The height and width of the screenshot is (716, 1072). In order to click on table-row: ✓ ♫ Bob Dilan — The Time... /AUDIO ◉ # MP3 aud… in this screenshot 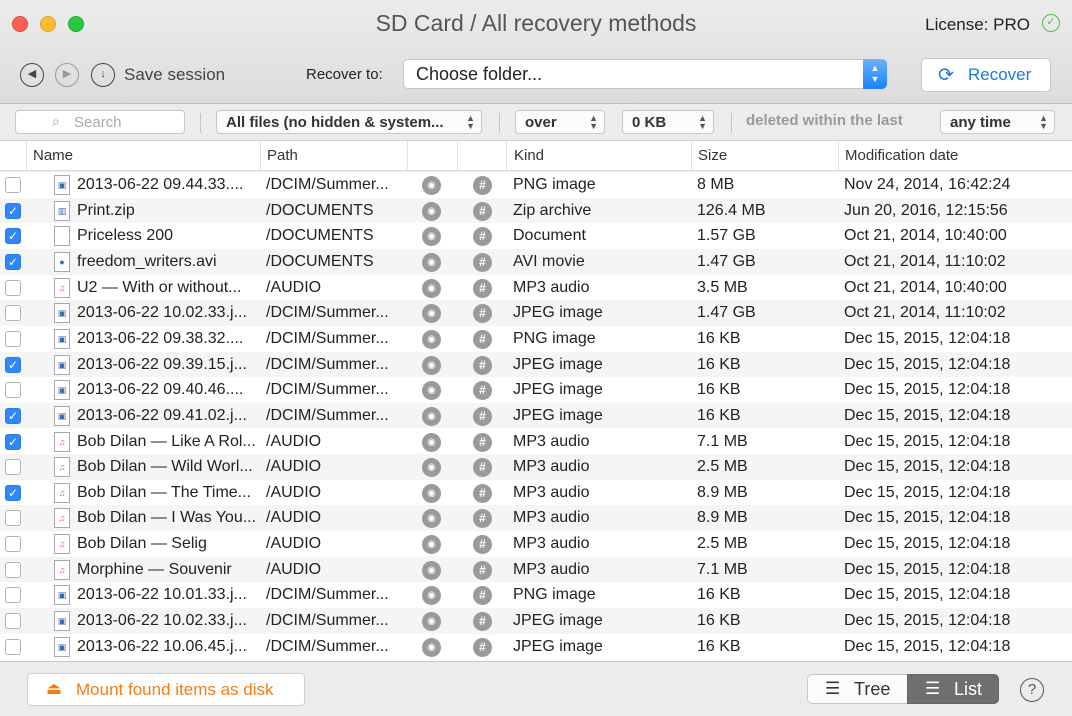, I will do `click(536, 493)`.